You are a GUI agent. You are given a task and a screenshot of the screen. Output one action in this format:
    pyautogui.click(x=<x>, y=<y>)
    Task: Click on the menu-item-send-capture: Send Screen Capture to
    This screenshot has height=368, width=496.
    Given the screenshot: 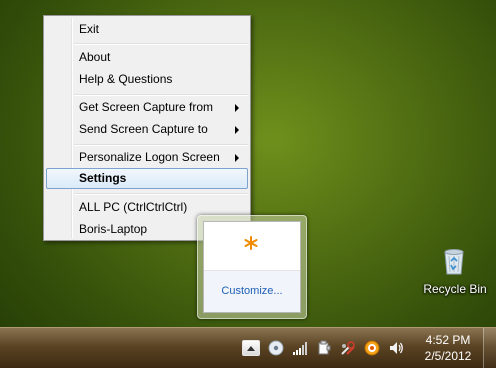 What is the action you would take?
    pyautogui.click(x=147, y=129)
    